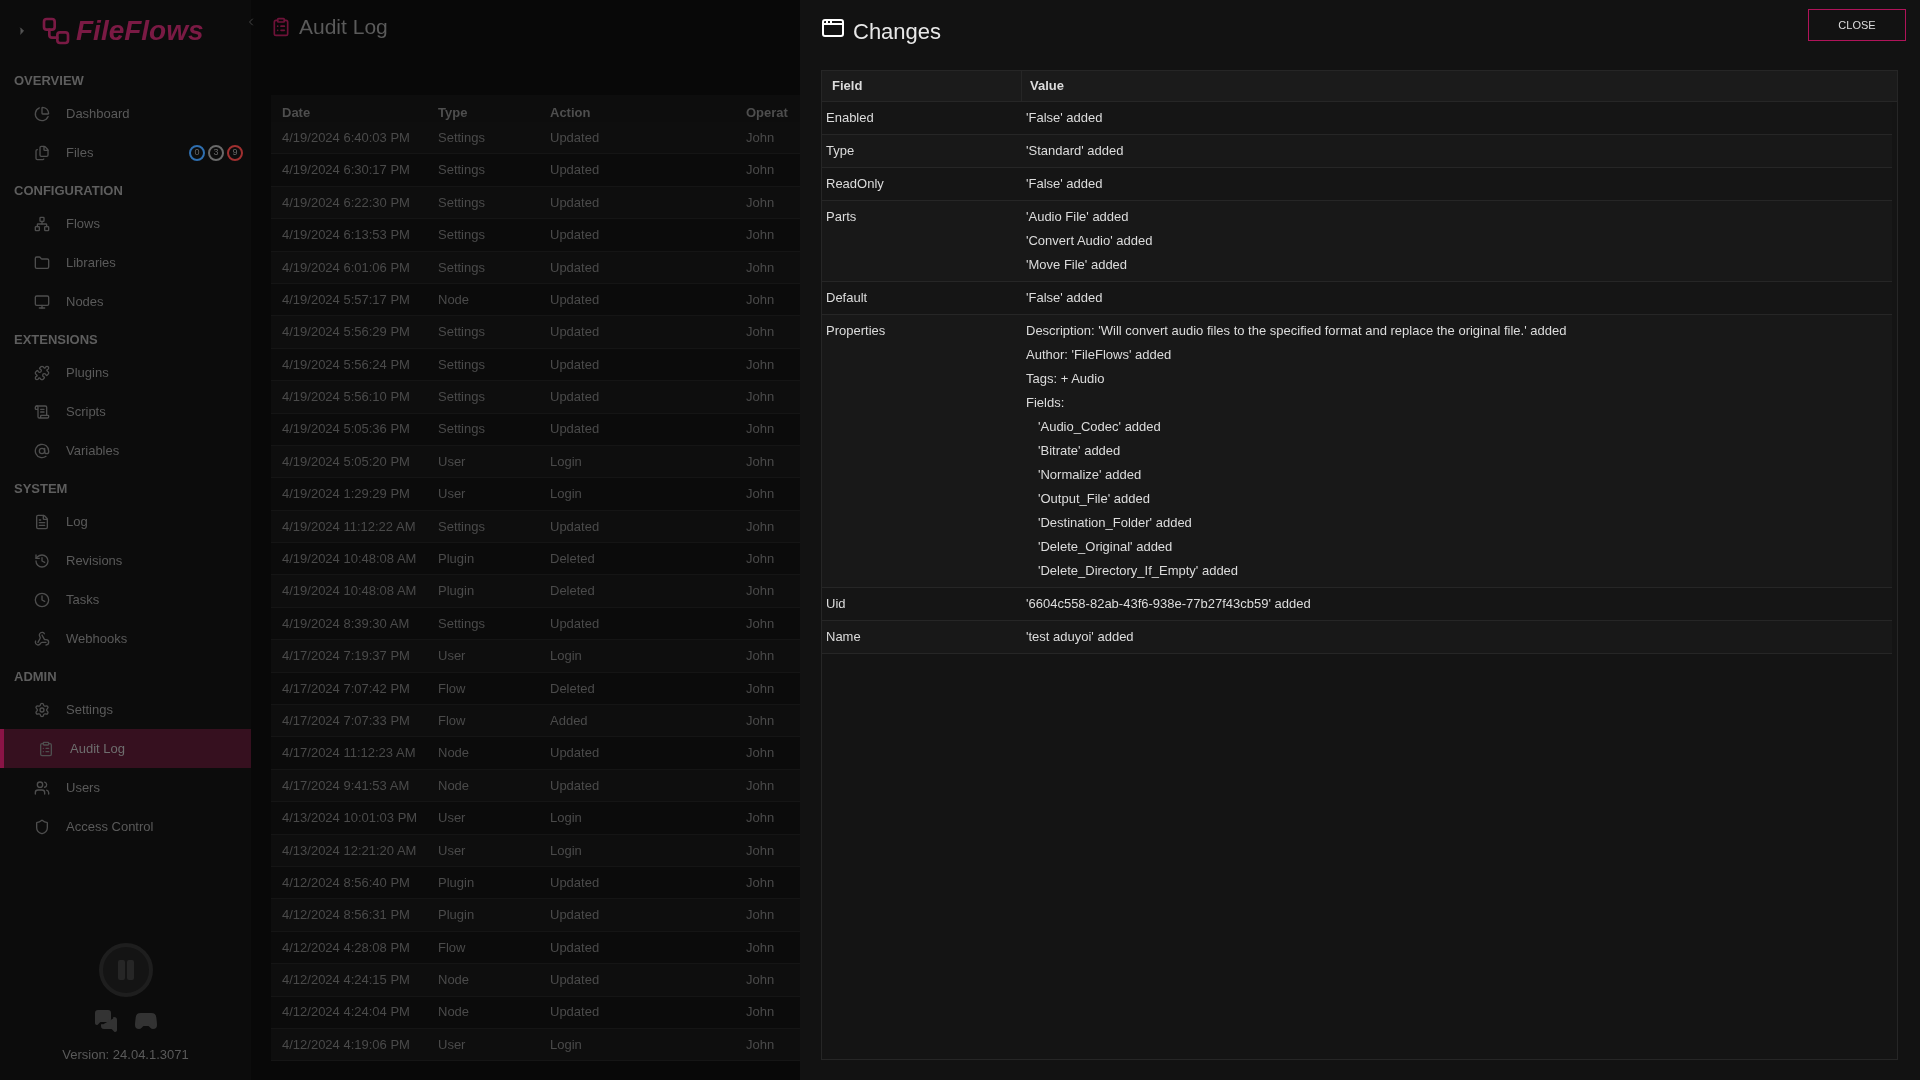  What do you see at coordinates (1075, 151) in the screenshot?
I see `change-value: 'Standard' added` at bounding box center [1075, 151].